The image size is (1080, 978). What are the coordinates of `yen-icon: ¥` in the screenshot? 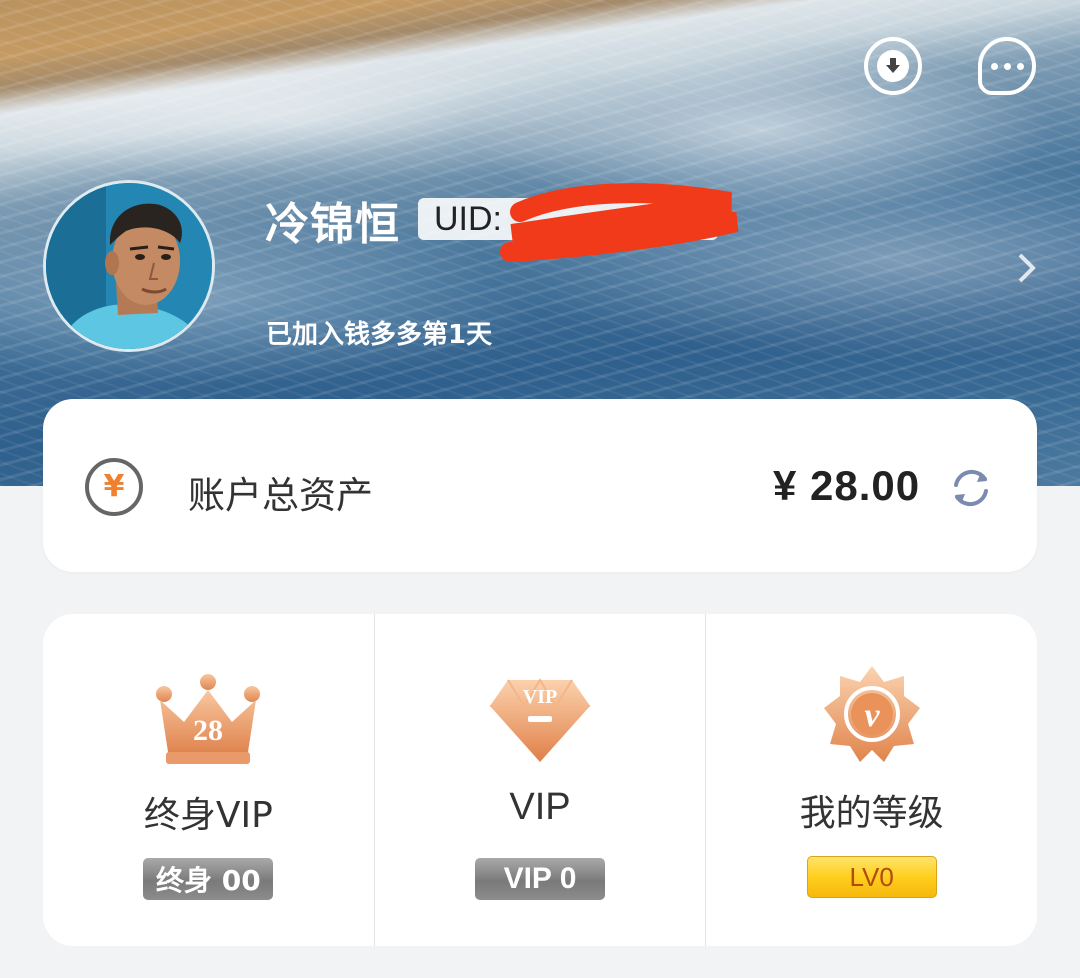 It's located at (114, 487).